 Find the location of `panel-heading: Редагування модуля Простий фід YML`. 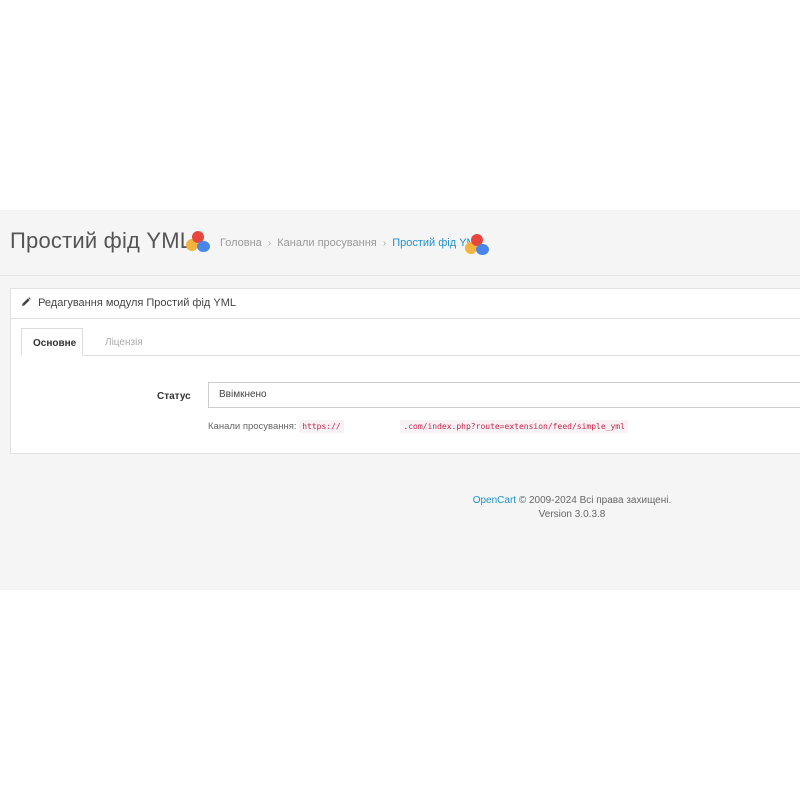

panel-heading: Редагування модуля Простий фід YML is located at coordinates (405, 304).